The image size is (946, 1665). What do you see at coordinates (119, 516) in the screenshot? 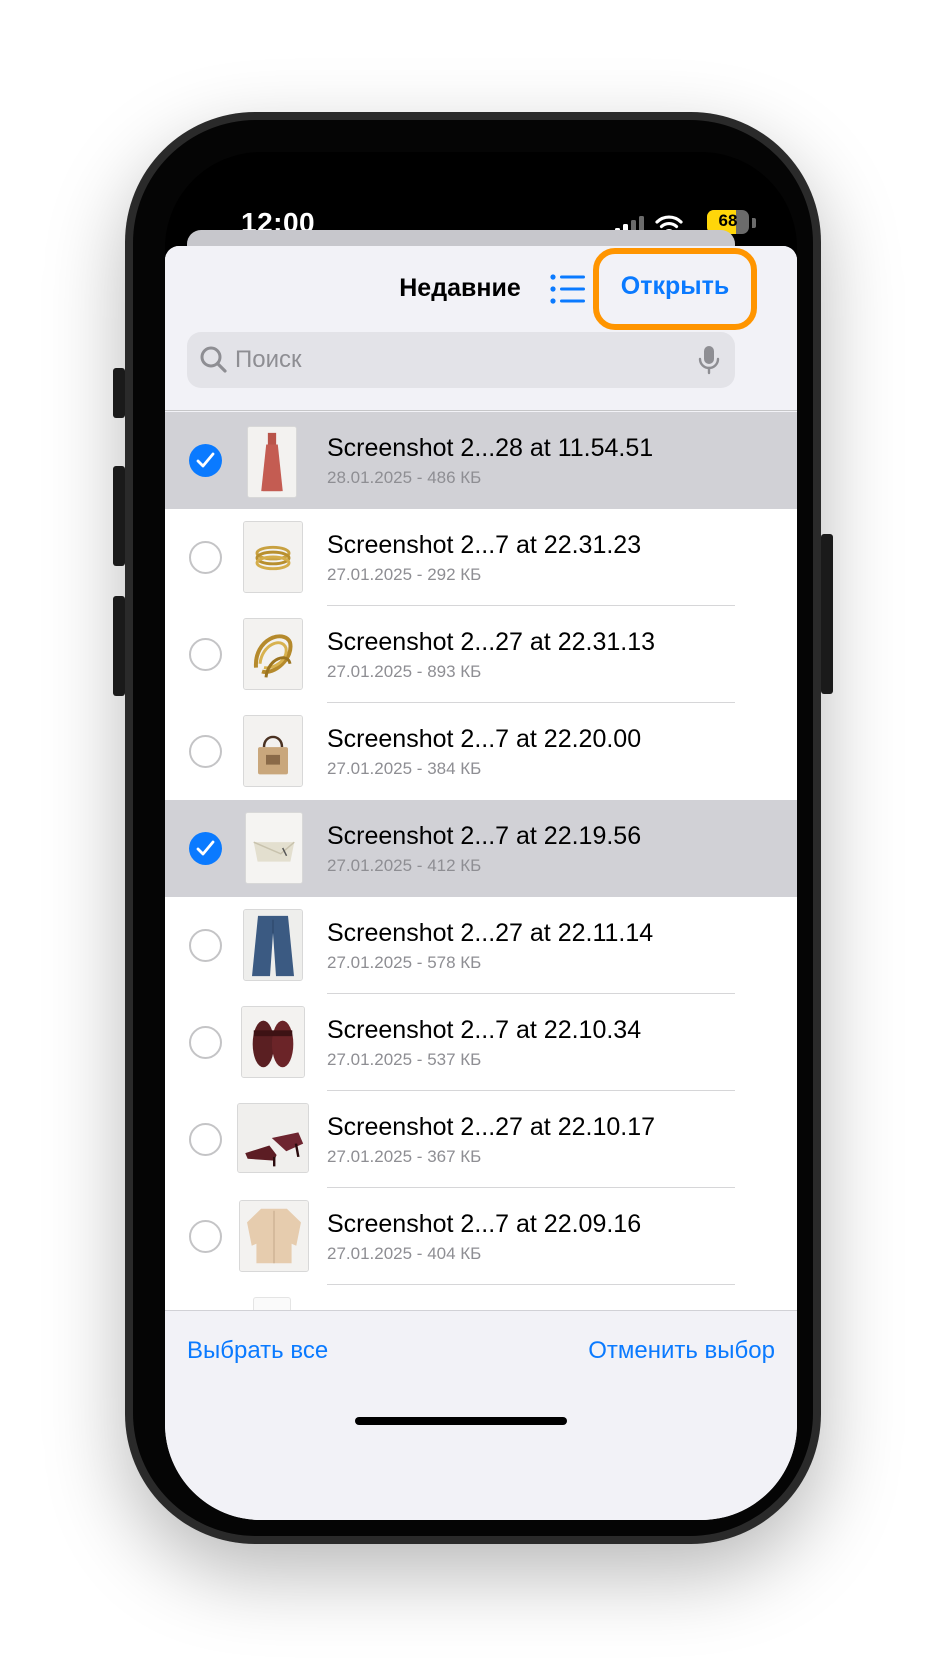
I see `volume-up-button` at bounding box center [119, 516].